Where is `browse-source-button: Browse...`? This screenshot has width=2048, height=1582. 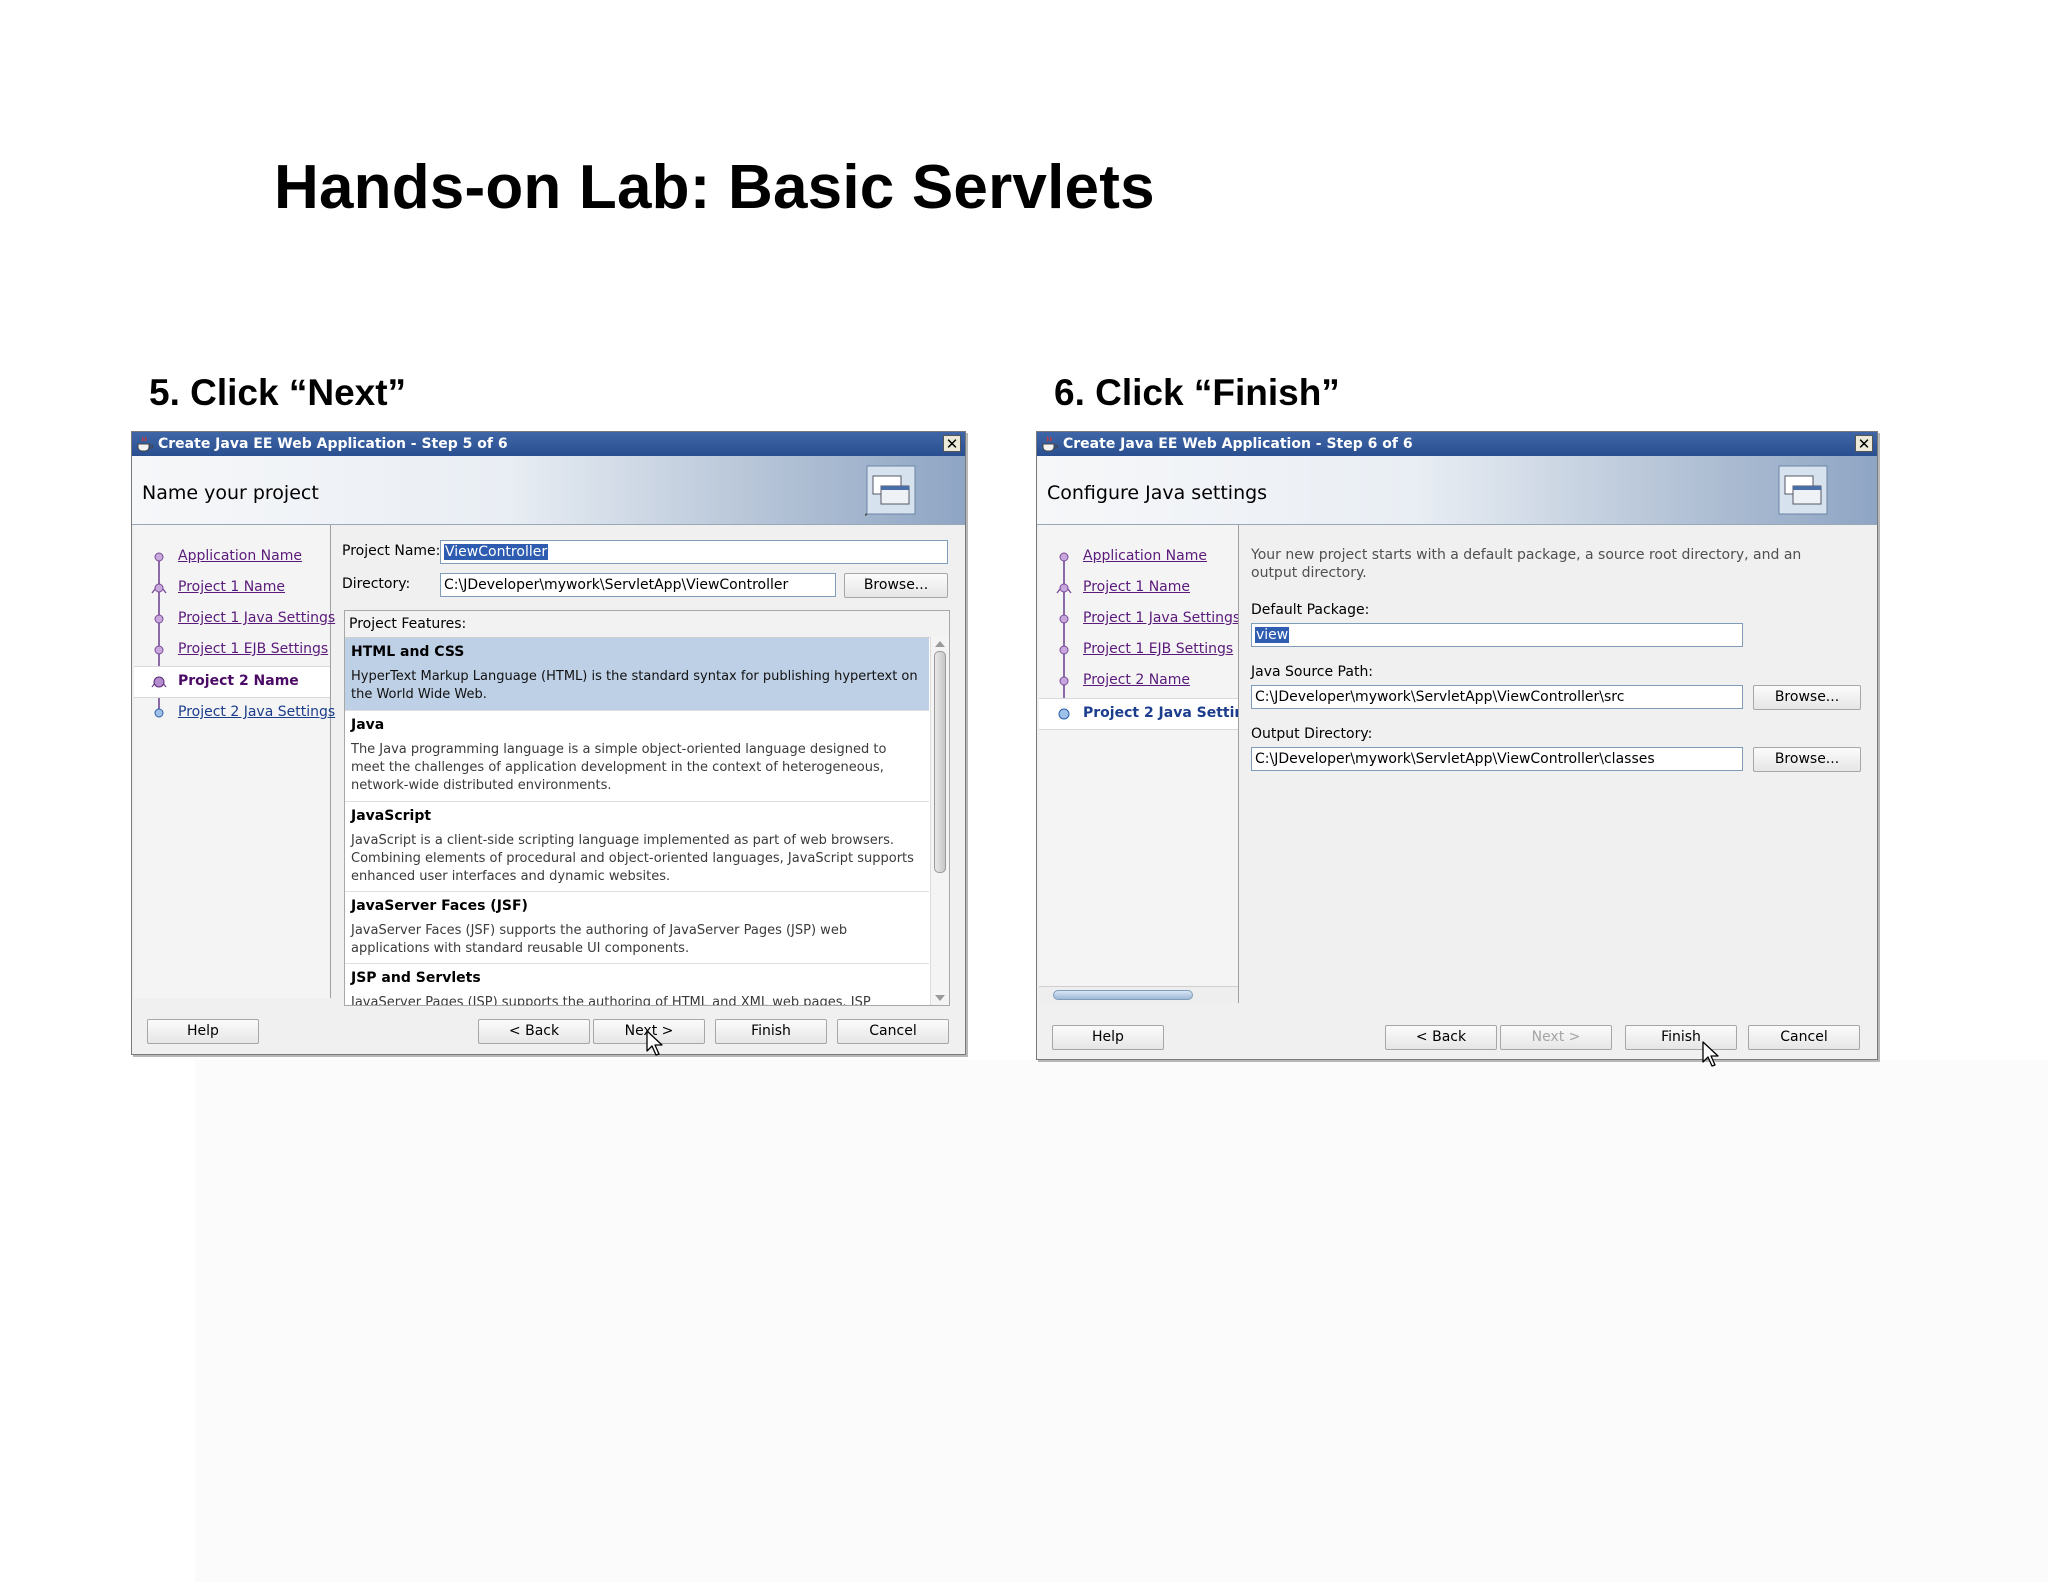
browse-source-button: Browse... is located at coordinates (1807, 697).